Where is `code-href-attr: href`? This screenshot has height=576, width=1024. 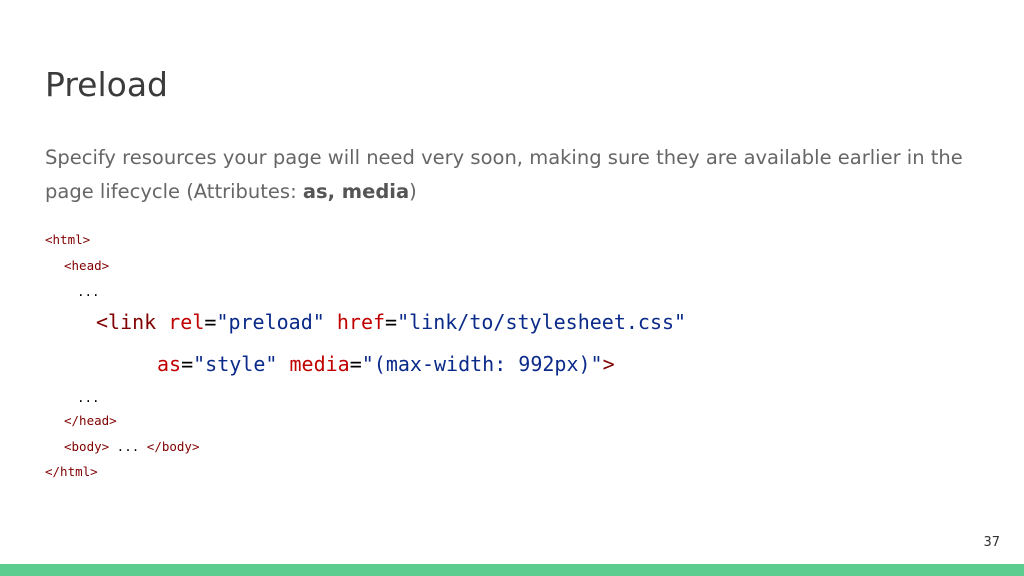
code-href-attr: href is located at coordinates (361, 322).